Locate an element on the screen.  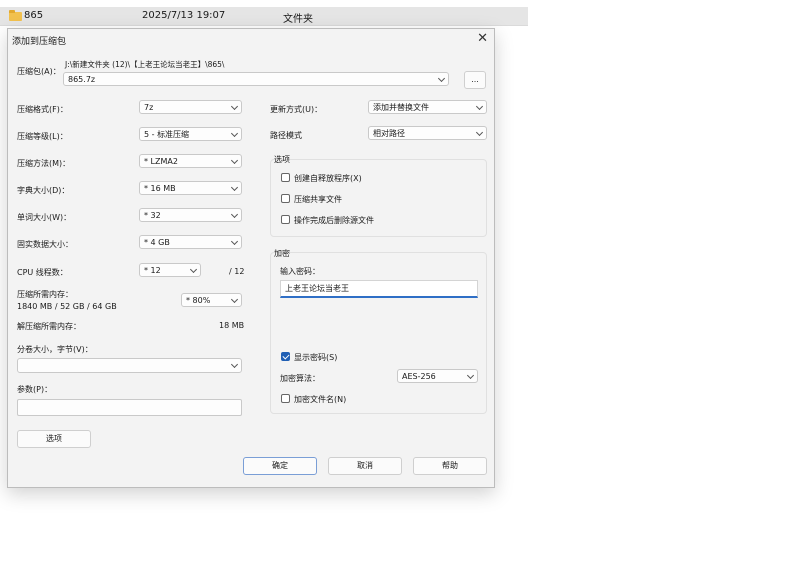
params-label: 参数(P)： is located at coordinates (35, 389).